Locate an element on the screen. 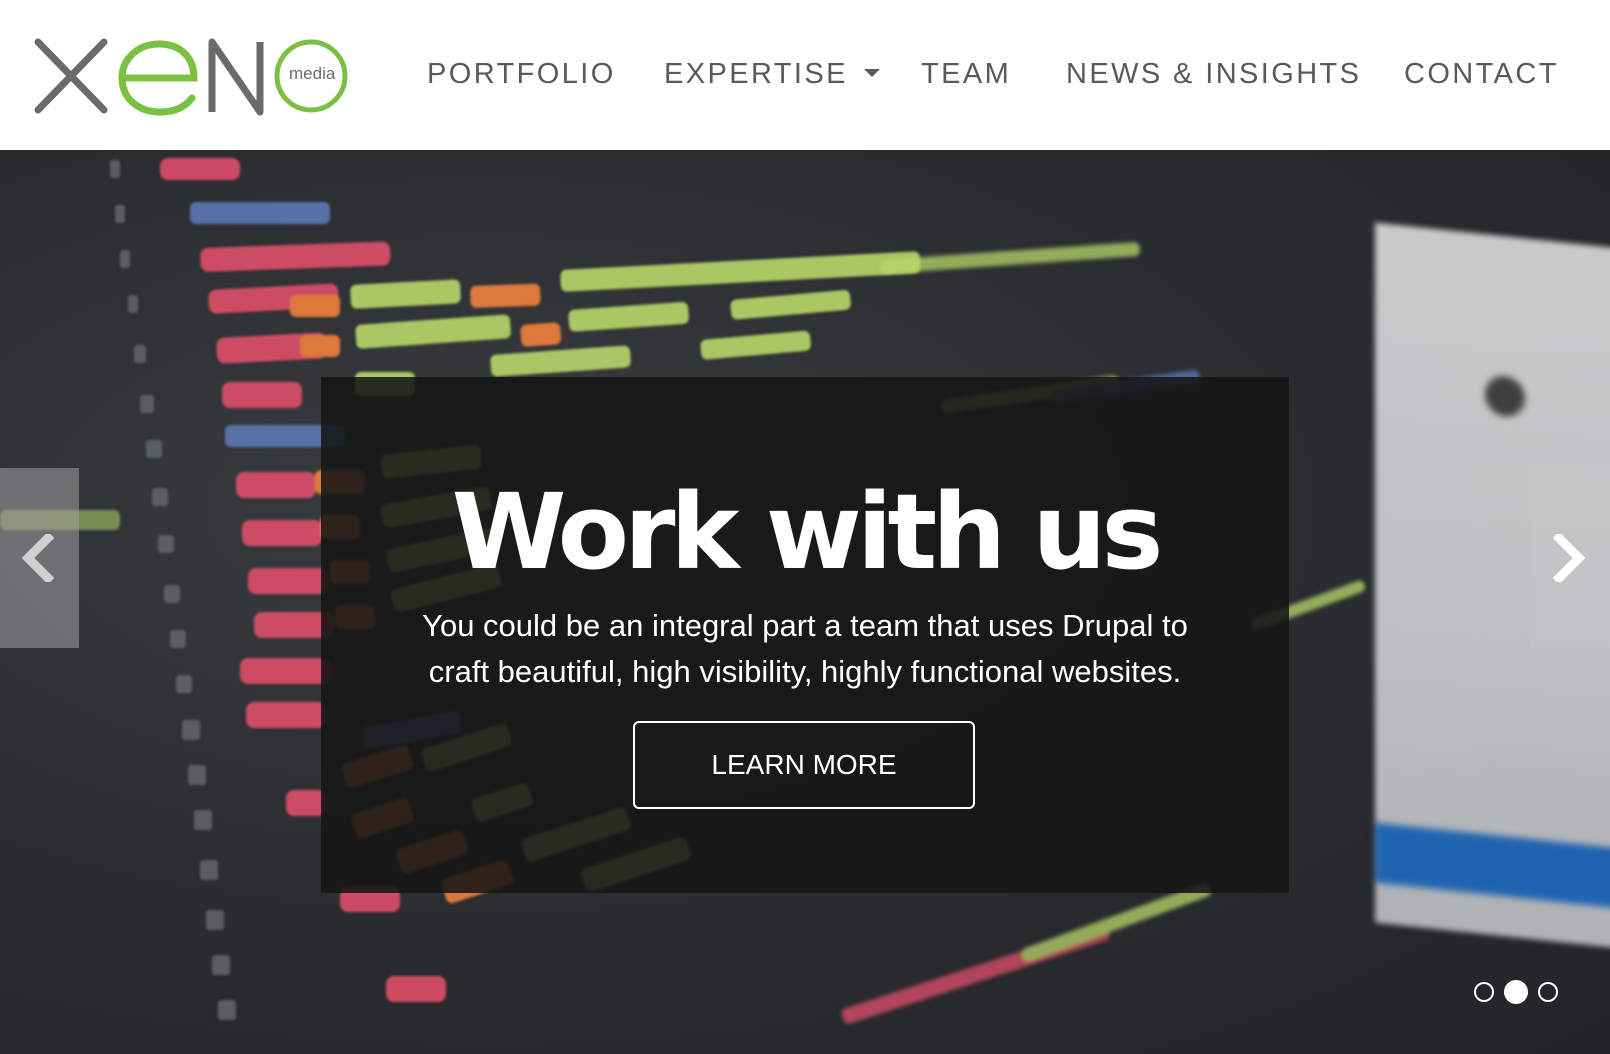 This screenshot has height=1054, width=1610. caret-down-icon is located at coordinates (871, 73).